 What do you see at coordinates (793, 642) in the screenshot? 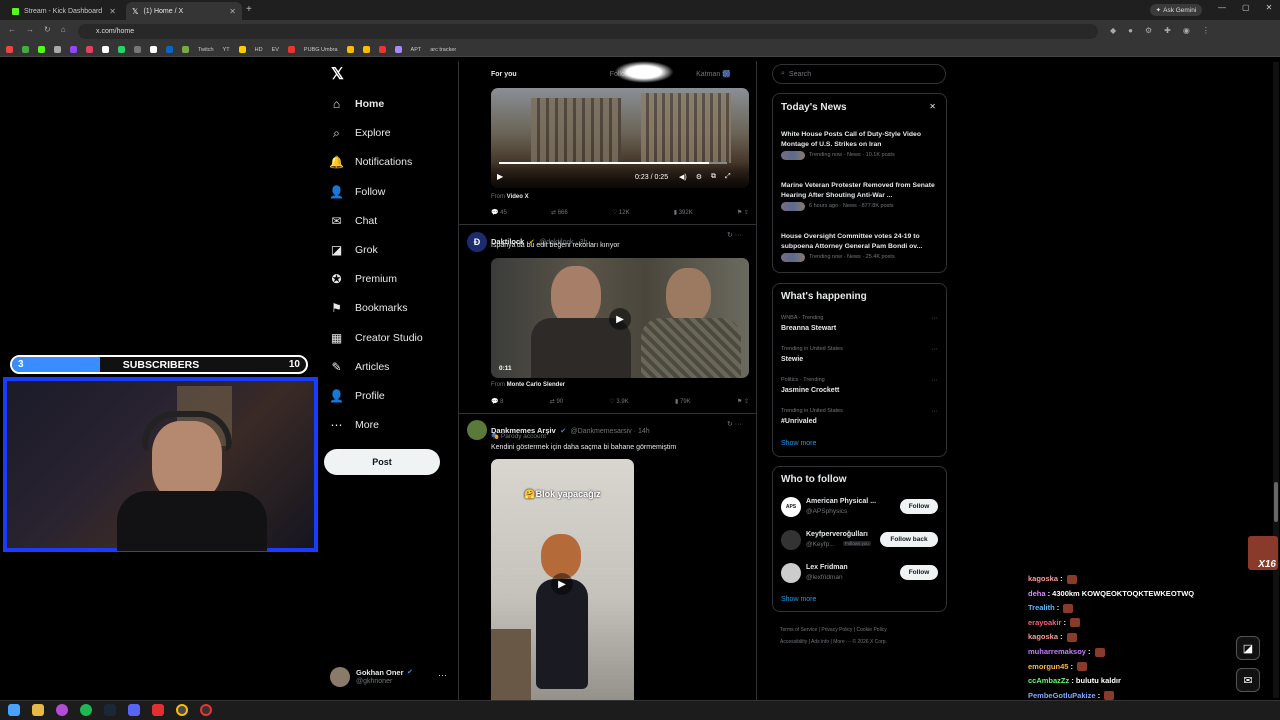
I see `footer-link: Accessibility` at bounding box center [793, 642].